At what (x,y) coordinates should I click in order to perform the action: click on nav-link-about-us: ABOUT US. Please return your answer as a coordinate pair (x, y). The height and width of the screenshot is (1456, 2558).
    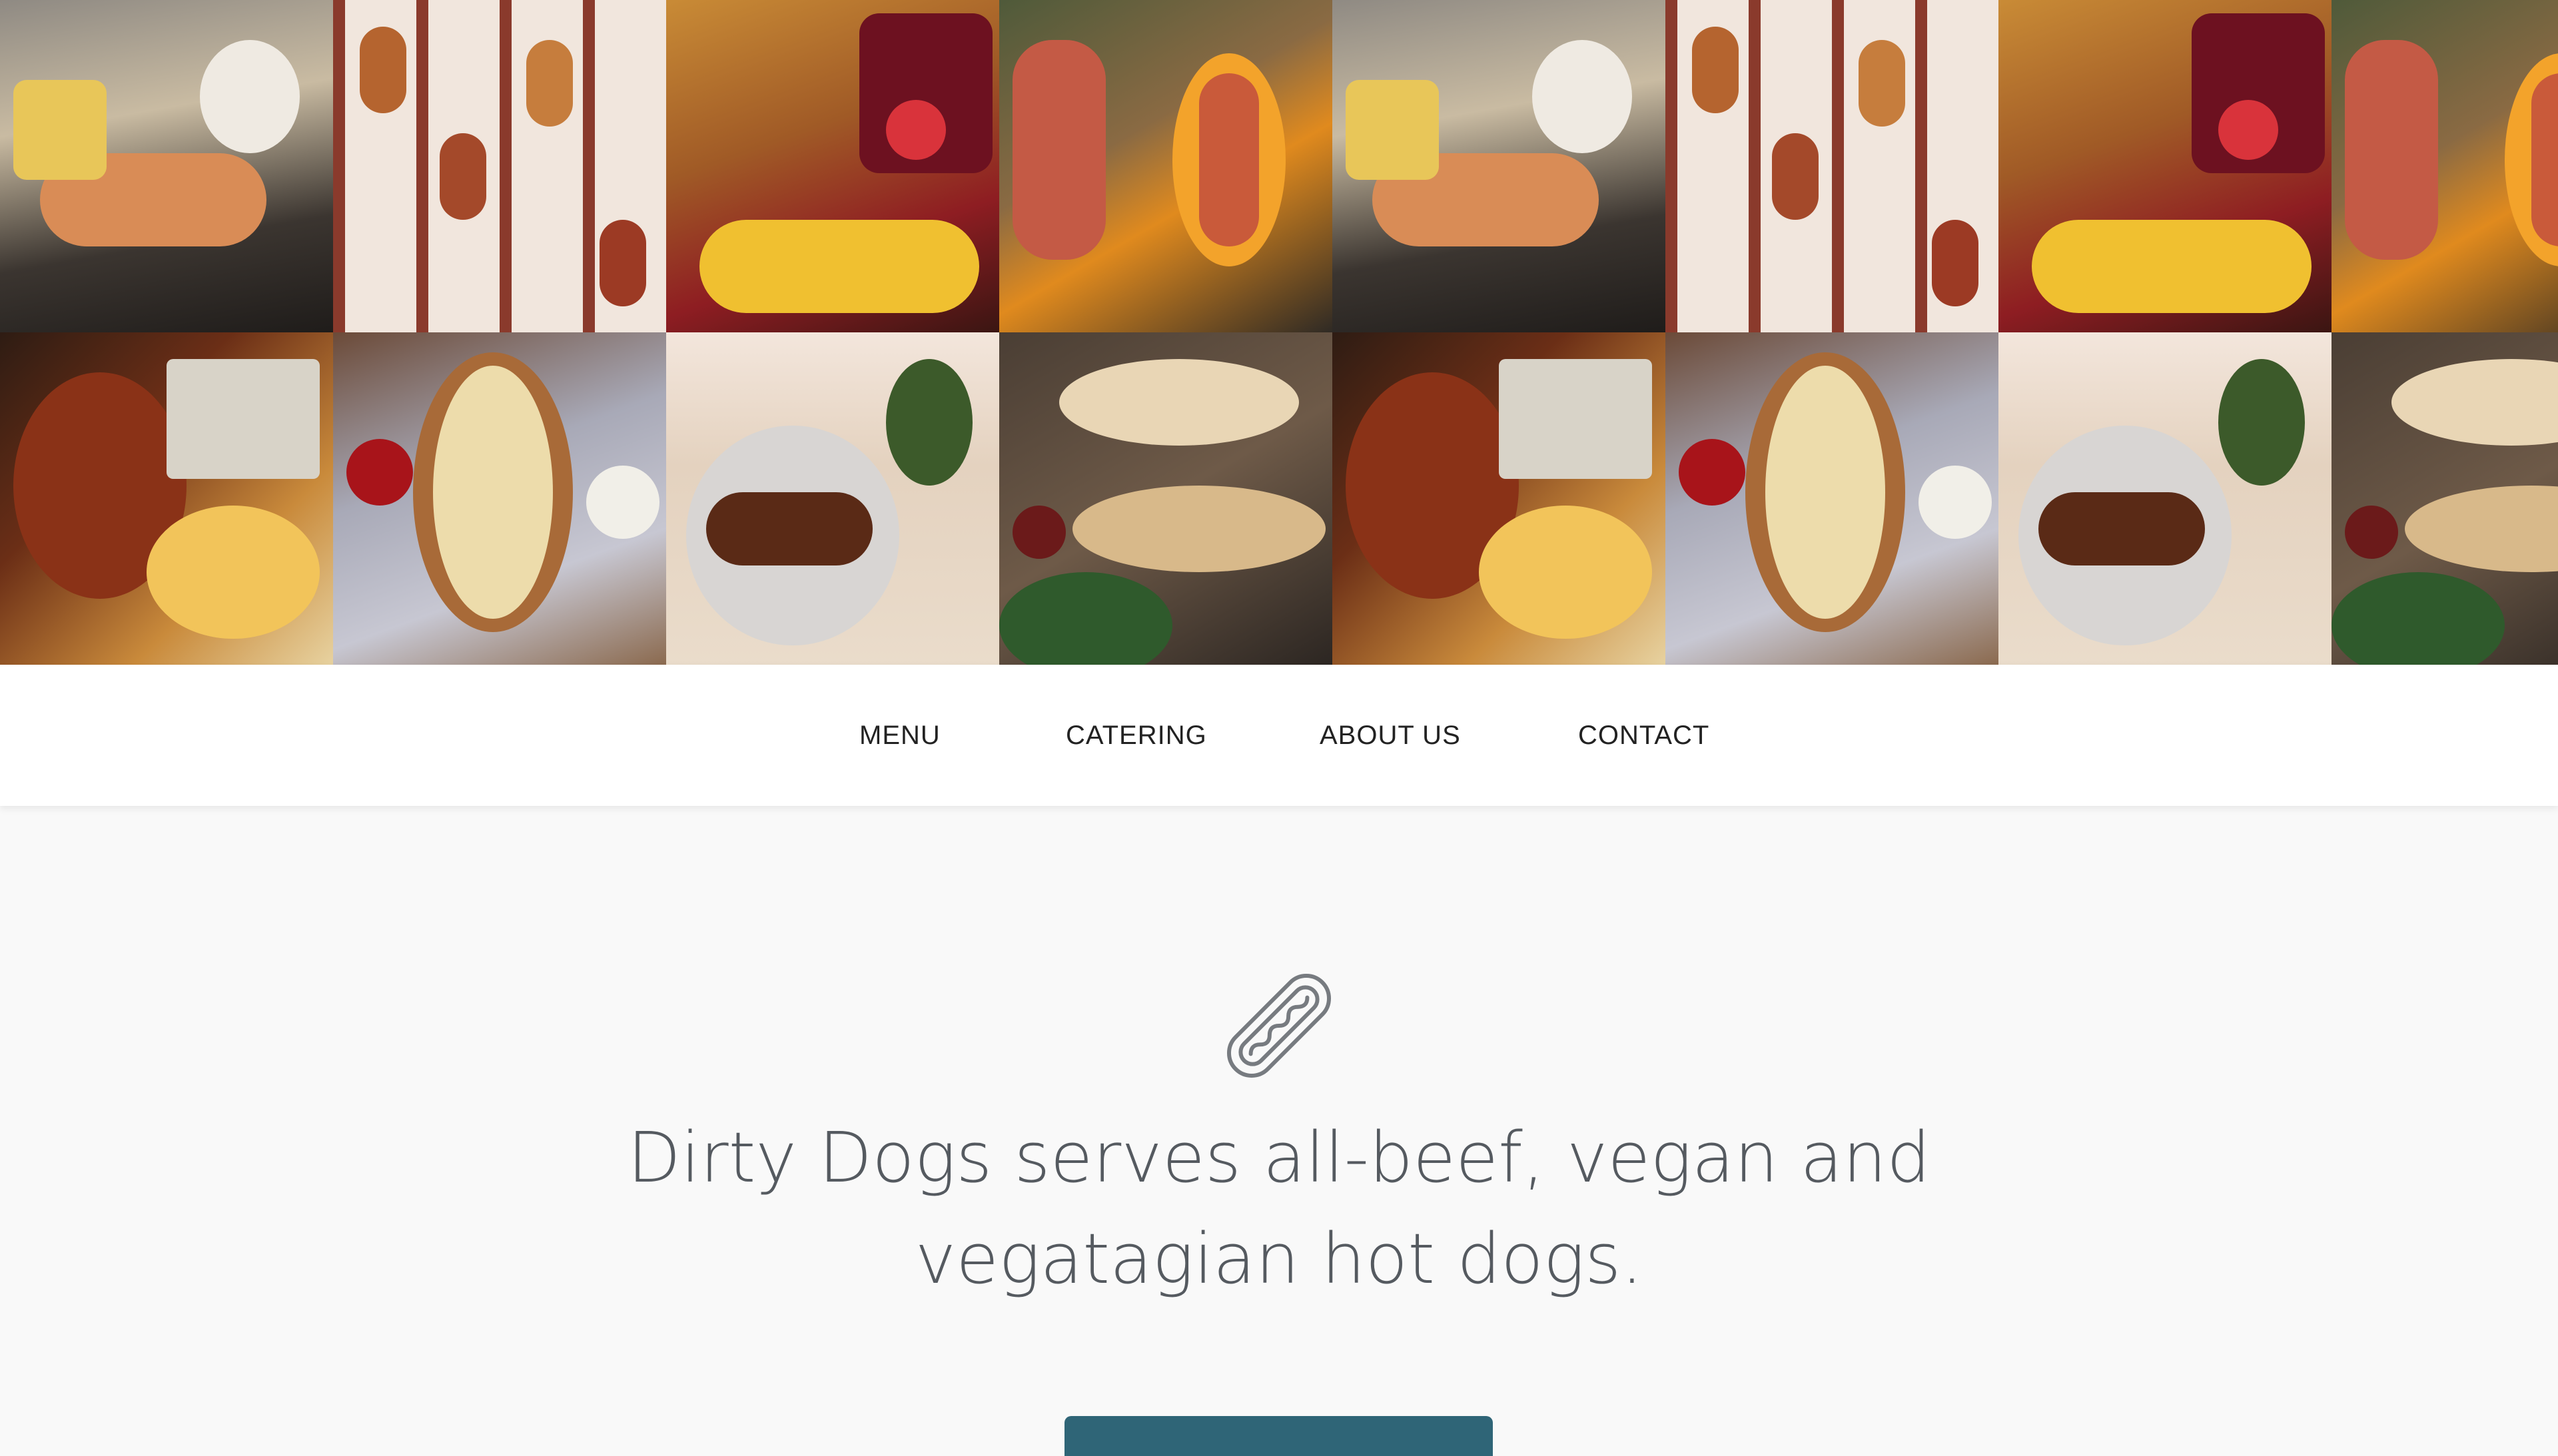
    Looking at the image, I should click on (1390, 736).